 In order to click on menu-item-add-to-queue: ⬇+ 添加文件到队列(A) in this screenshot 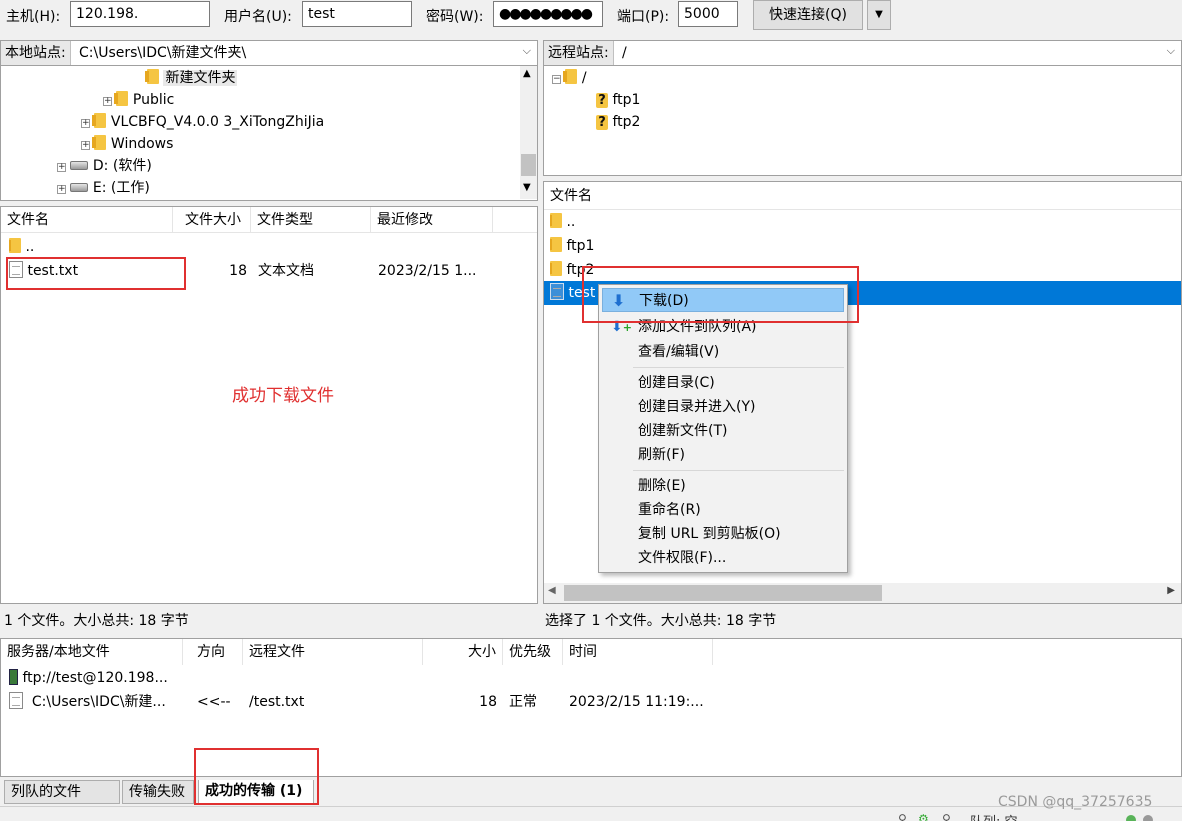, I will do `click(723, 327)`.